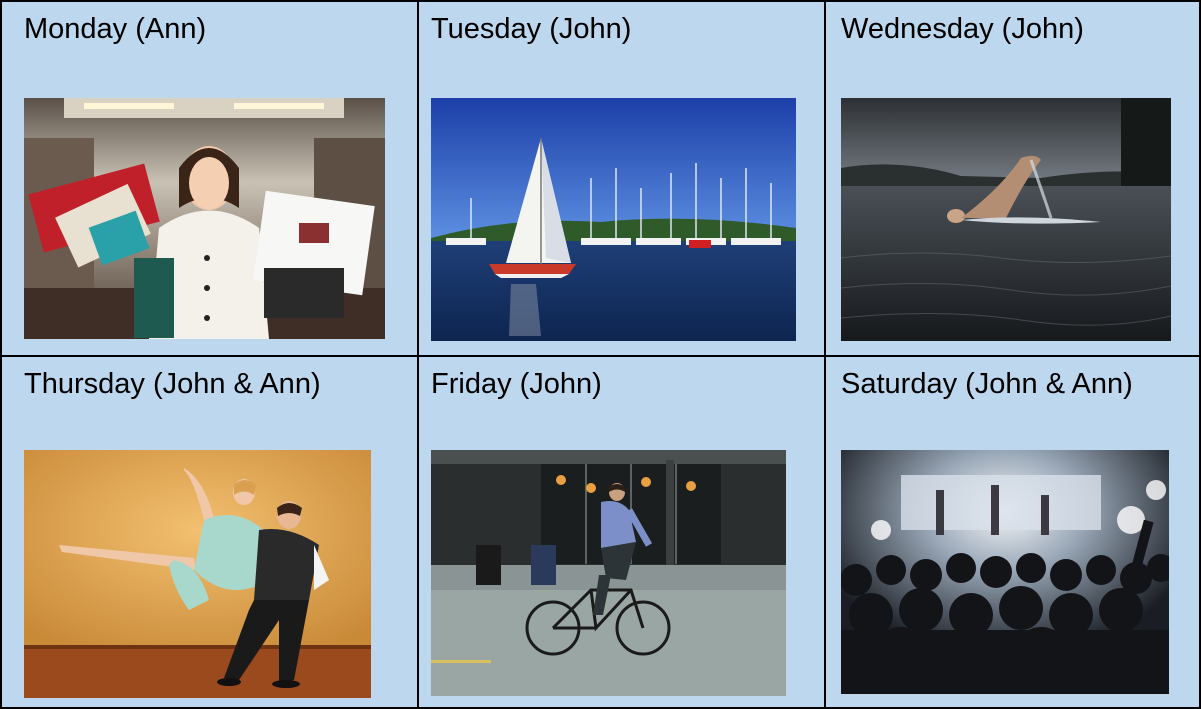 This screenshot has height=709, width=1201. What do you see at coordinates (962, 29) in the screenshot?
I see `day-label-wednesday: Wednesday (John)` at bounding box center [962, 29].